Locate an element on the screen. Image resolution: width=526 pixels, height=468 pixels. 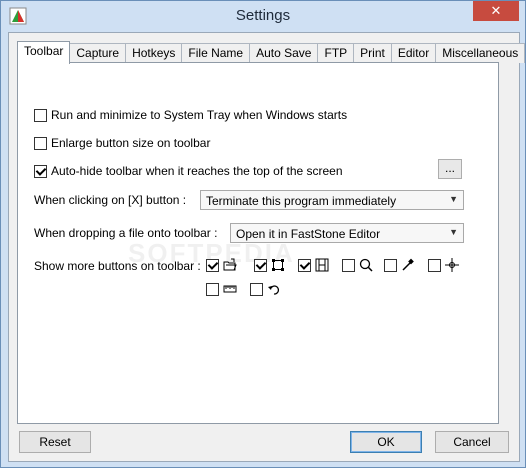
enlarge-buttons-label: Enlarge button size on toolbar is located at coordinates (131, 143).